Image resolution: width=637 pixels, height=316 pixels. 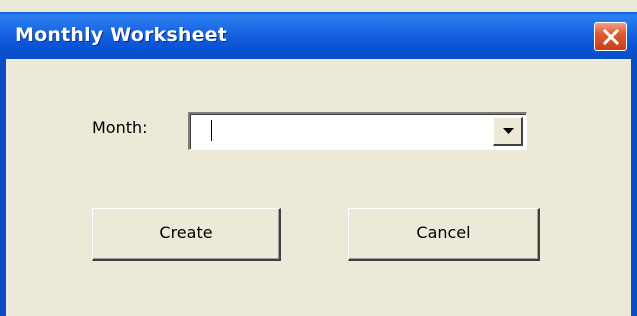 What do you see at coordinates (120, 127) in the screenshot?
I see `month-label: Month:` at bounding box center [120, 127].